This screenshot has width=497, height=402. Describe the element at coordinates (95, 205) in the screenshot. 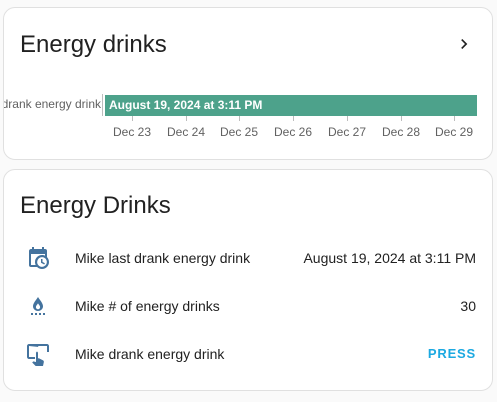

I see `entities-card-title: Energy Drinks` at that location.